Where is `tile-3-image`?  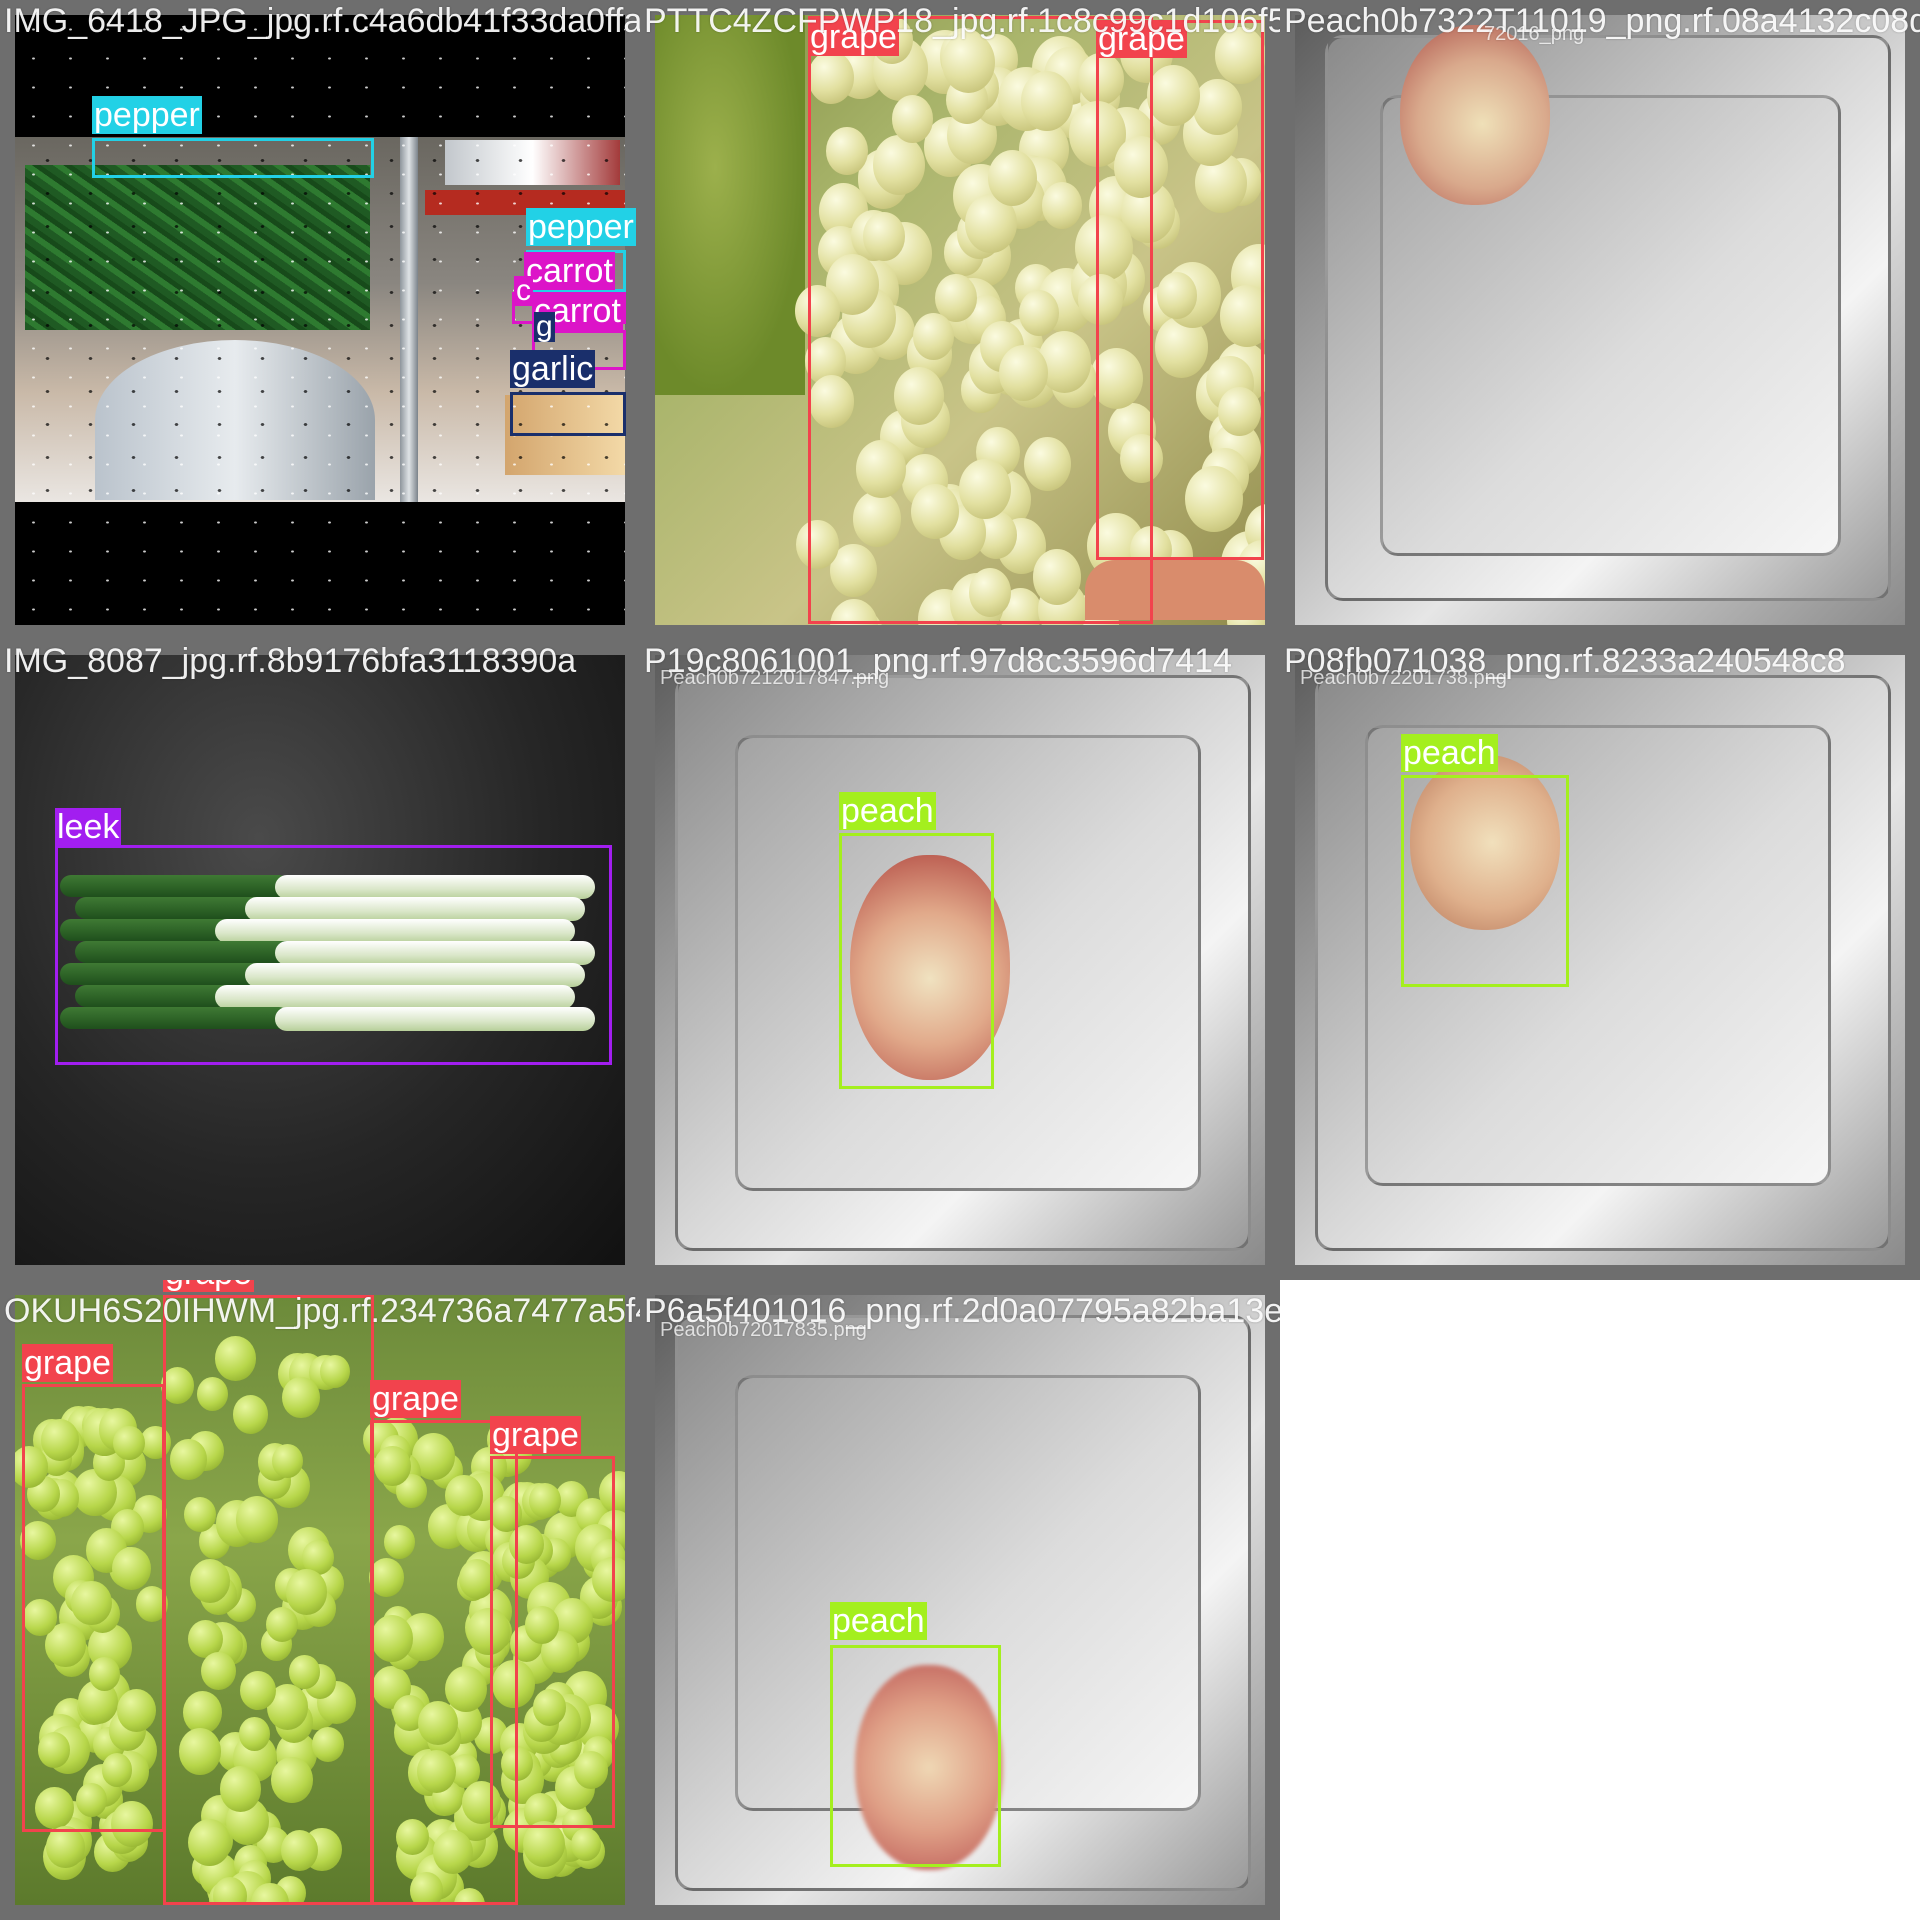 tile-3-image is located at coordinates (1600, 320).